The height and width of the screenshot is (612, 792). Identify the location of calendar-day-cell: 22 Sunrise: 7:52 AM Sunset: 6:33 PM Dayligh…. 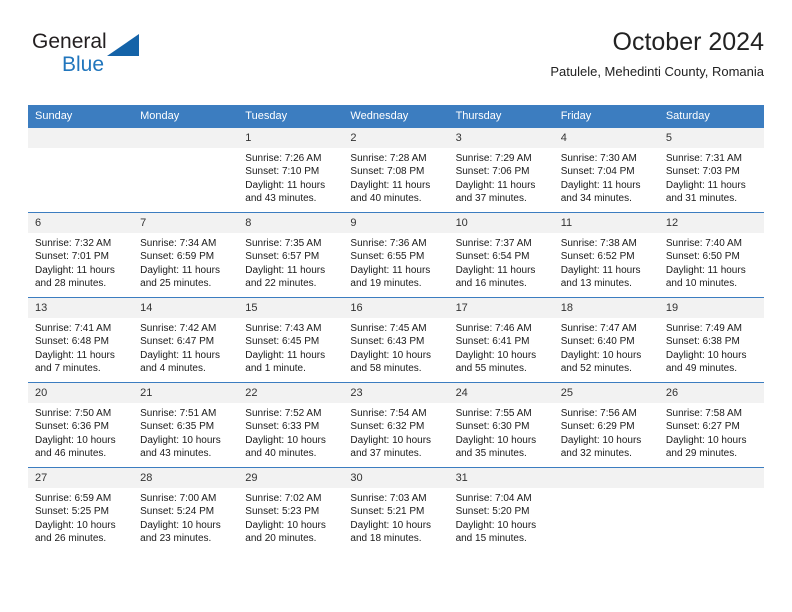
(291, 425).